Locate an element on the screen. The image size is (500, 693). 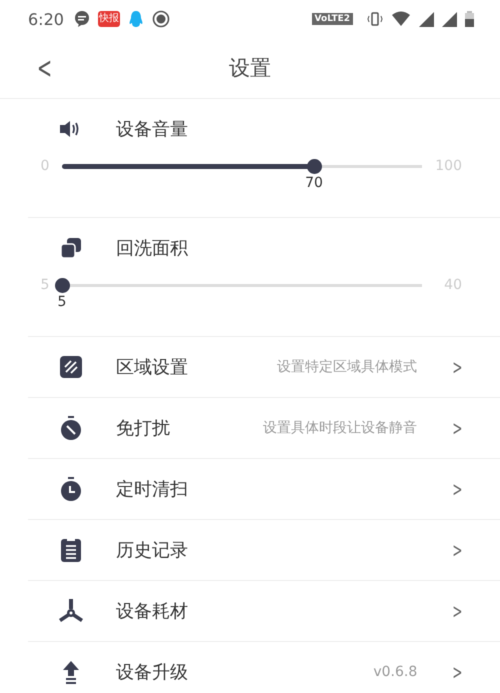
penguin-icon is located at coordinates (136, 19).